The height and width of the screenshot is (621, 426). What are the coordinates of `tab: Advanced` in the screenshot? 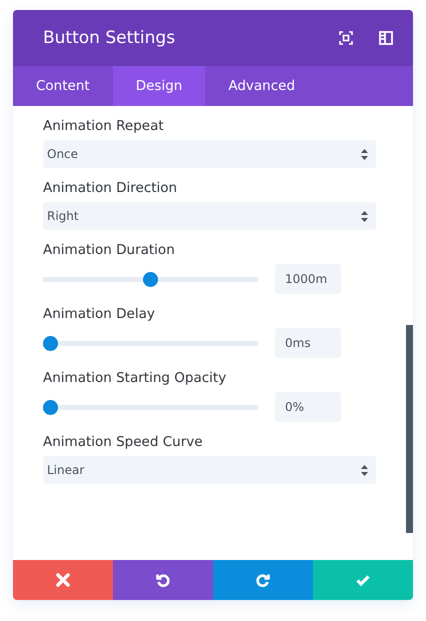 It's located at (261, 86).